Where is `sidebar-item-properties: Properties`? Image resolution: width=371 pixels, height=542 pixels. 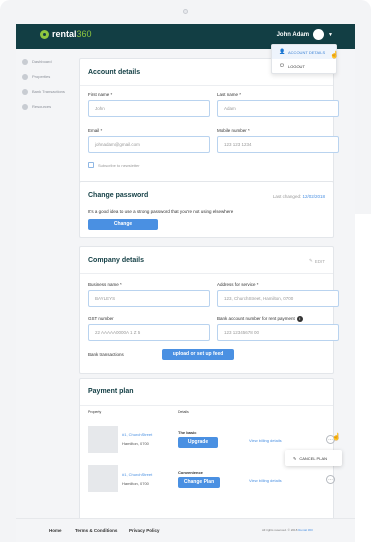 sidebar-item-properties: Properties is located at coordinates (45, 76).